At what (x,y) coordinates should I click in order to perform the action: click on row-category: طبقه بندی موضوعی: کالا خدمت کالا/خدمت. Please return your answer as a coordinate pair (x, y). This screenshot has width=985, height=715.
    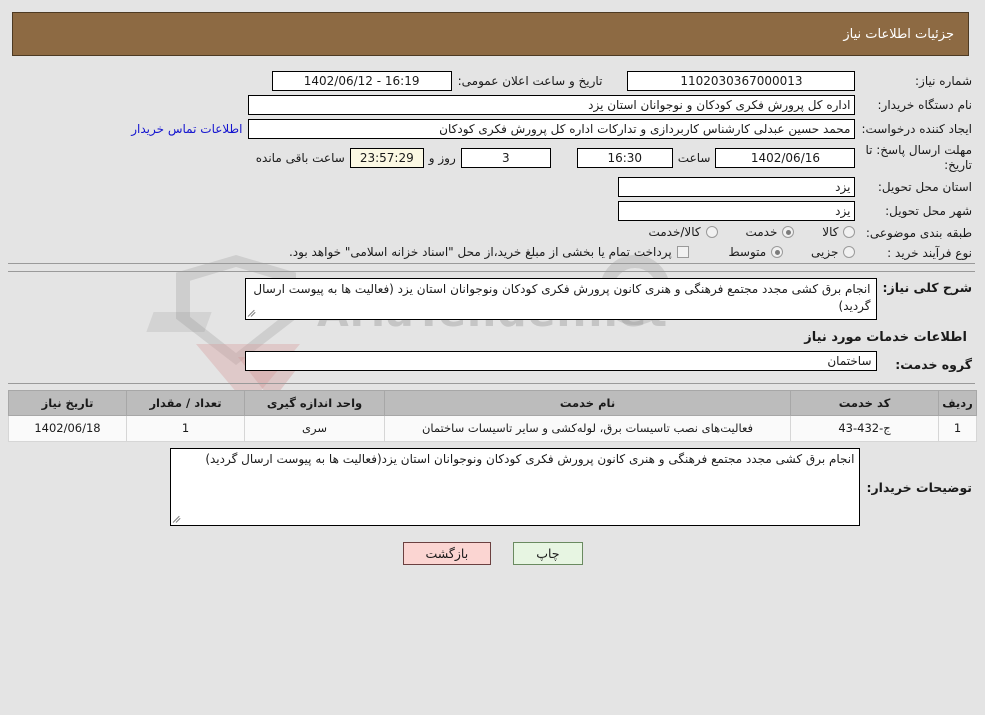
    Looking at the image, I should click on (491, 233).